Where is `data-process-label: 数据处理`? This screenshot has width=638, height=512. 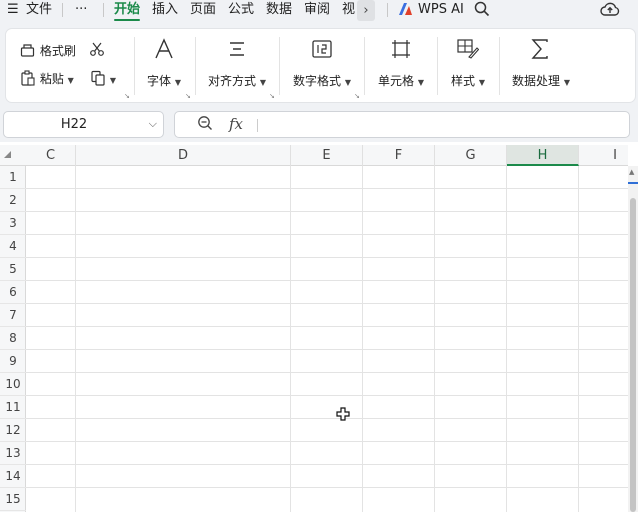 data-process-label: 数据处理 is located at coordinates (536, 81).